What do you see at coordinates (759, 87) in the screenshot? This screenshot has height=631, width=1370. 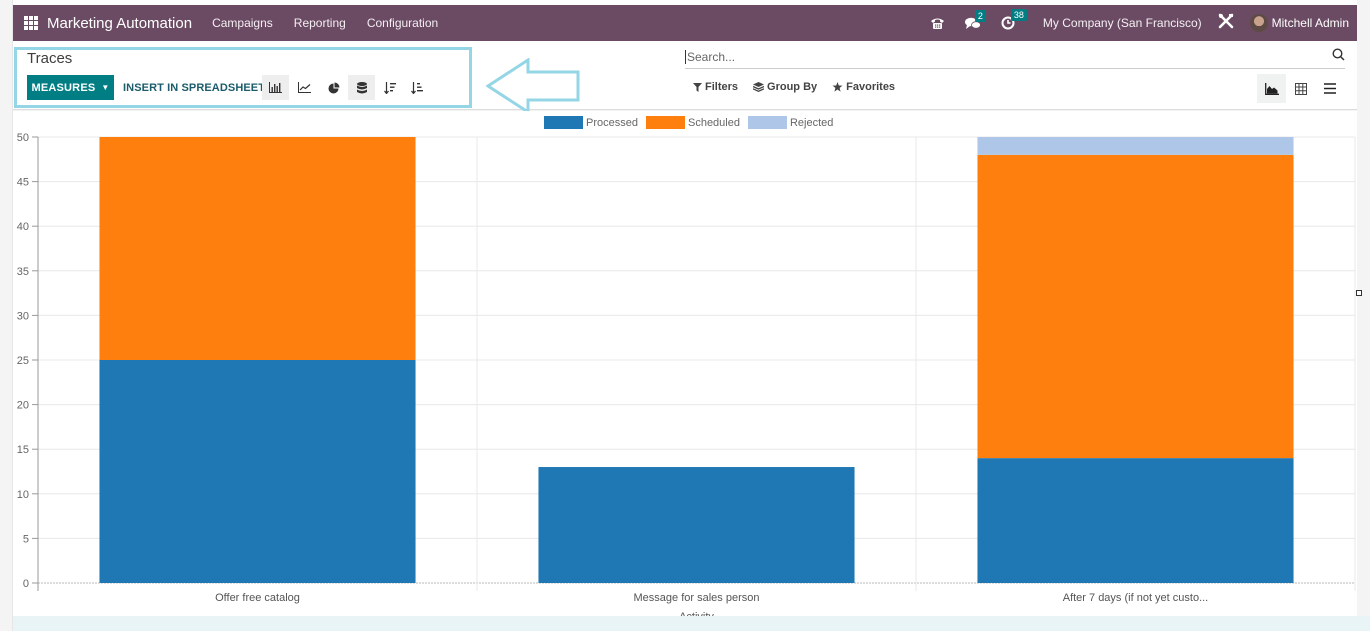 I see `layers-icon` at bounding box center [759, 87].